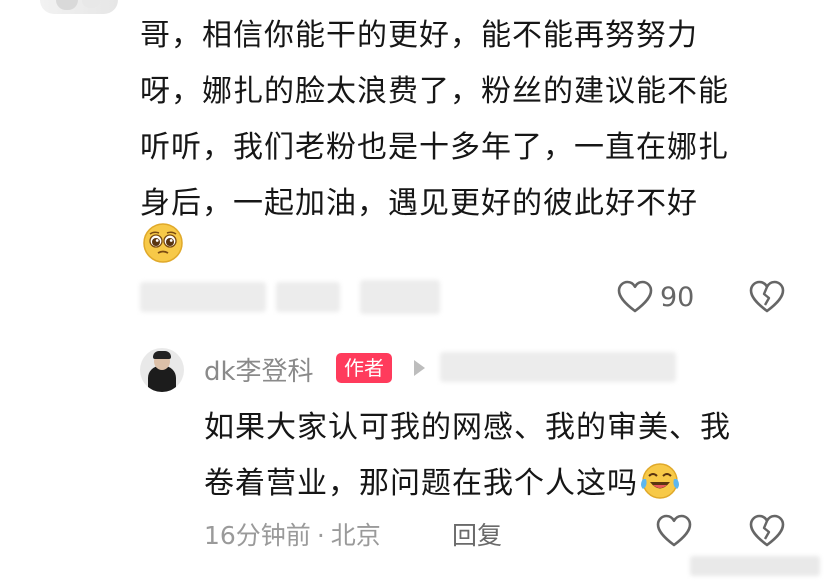  I want to click on comment-line: 身后，一起加油，遇见更好的彼此好不好, so click(419, 203).